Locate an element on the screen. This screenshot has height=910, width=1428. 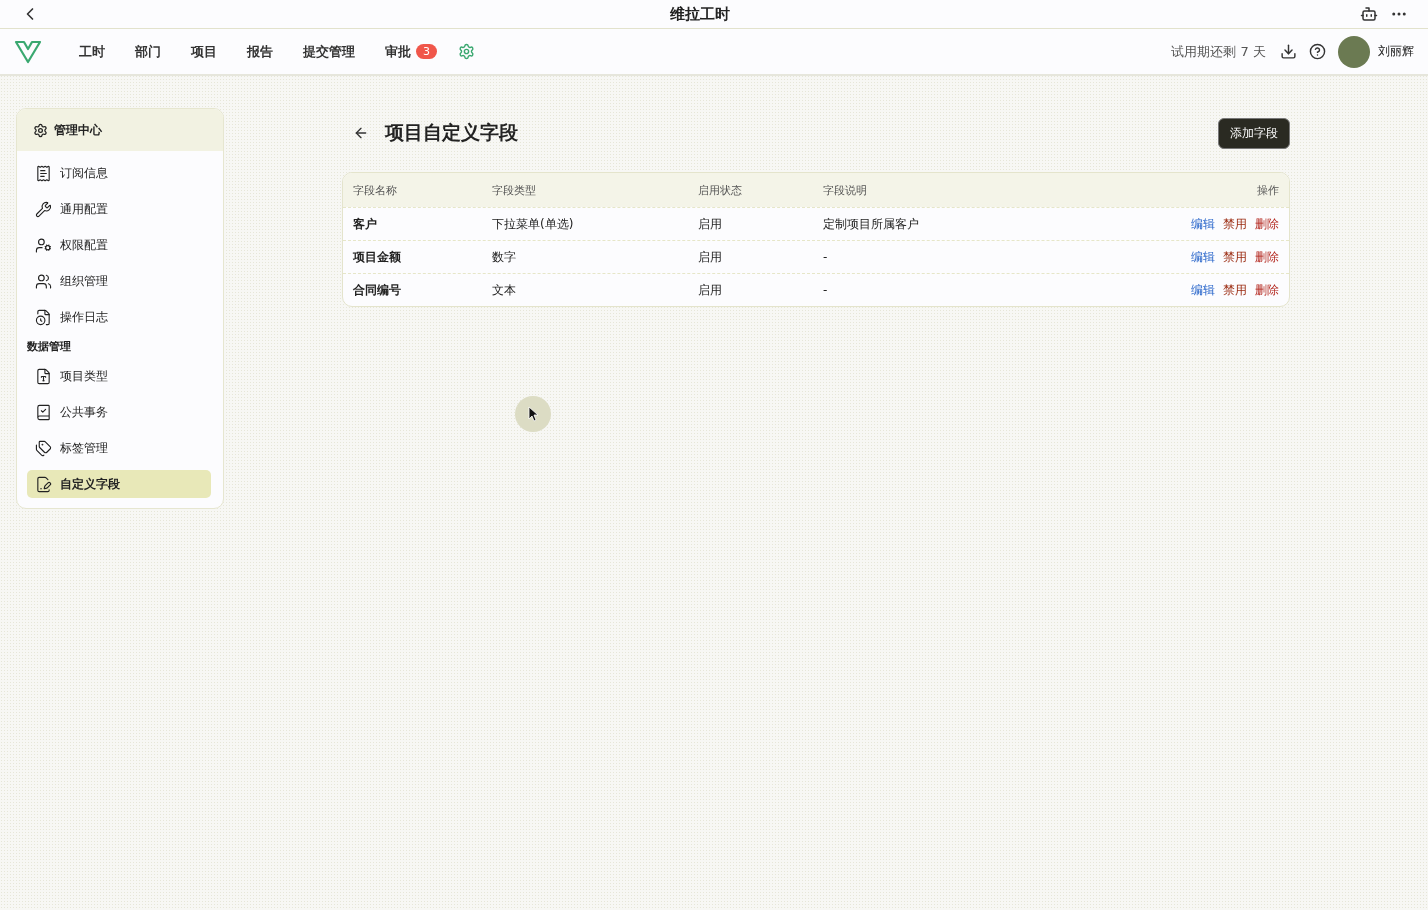
cursor-icon is located at coordinates (533, 414).